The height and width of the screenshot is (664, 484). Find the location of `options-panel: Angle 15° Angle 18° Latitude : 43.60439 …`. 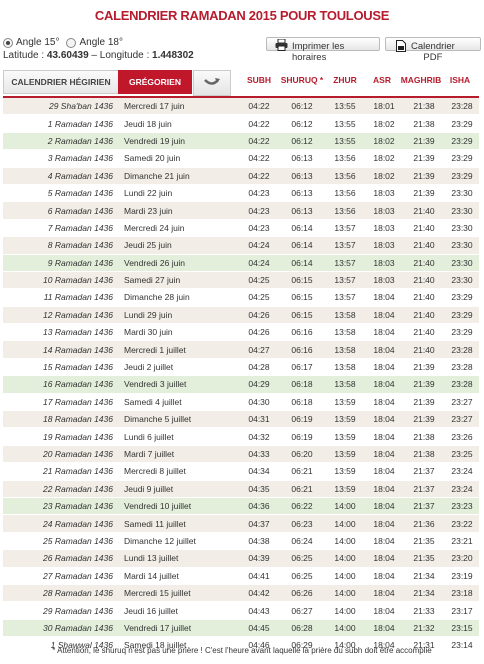

options-panel: Angle 15° Angle 18° Latitude : 43.60439 … is located at coordinates (98, 49).